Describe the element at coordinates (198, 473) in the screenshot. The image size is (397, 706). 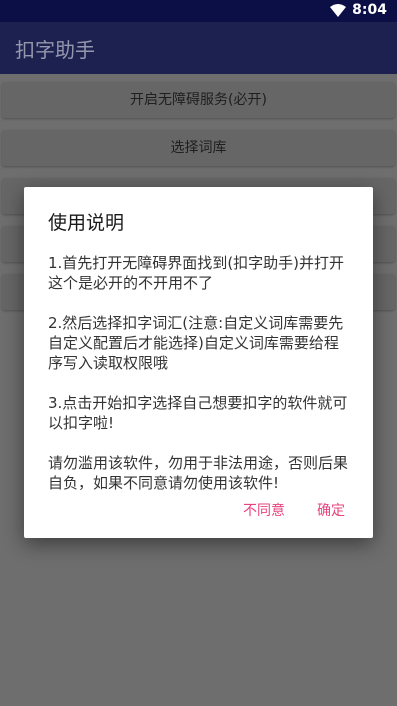
I see `dialog-paragraph-4: 请勿滥用该软件，勿用于非法用途，否则后果自负，如果不同意请勿使用该软件!` at that location.